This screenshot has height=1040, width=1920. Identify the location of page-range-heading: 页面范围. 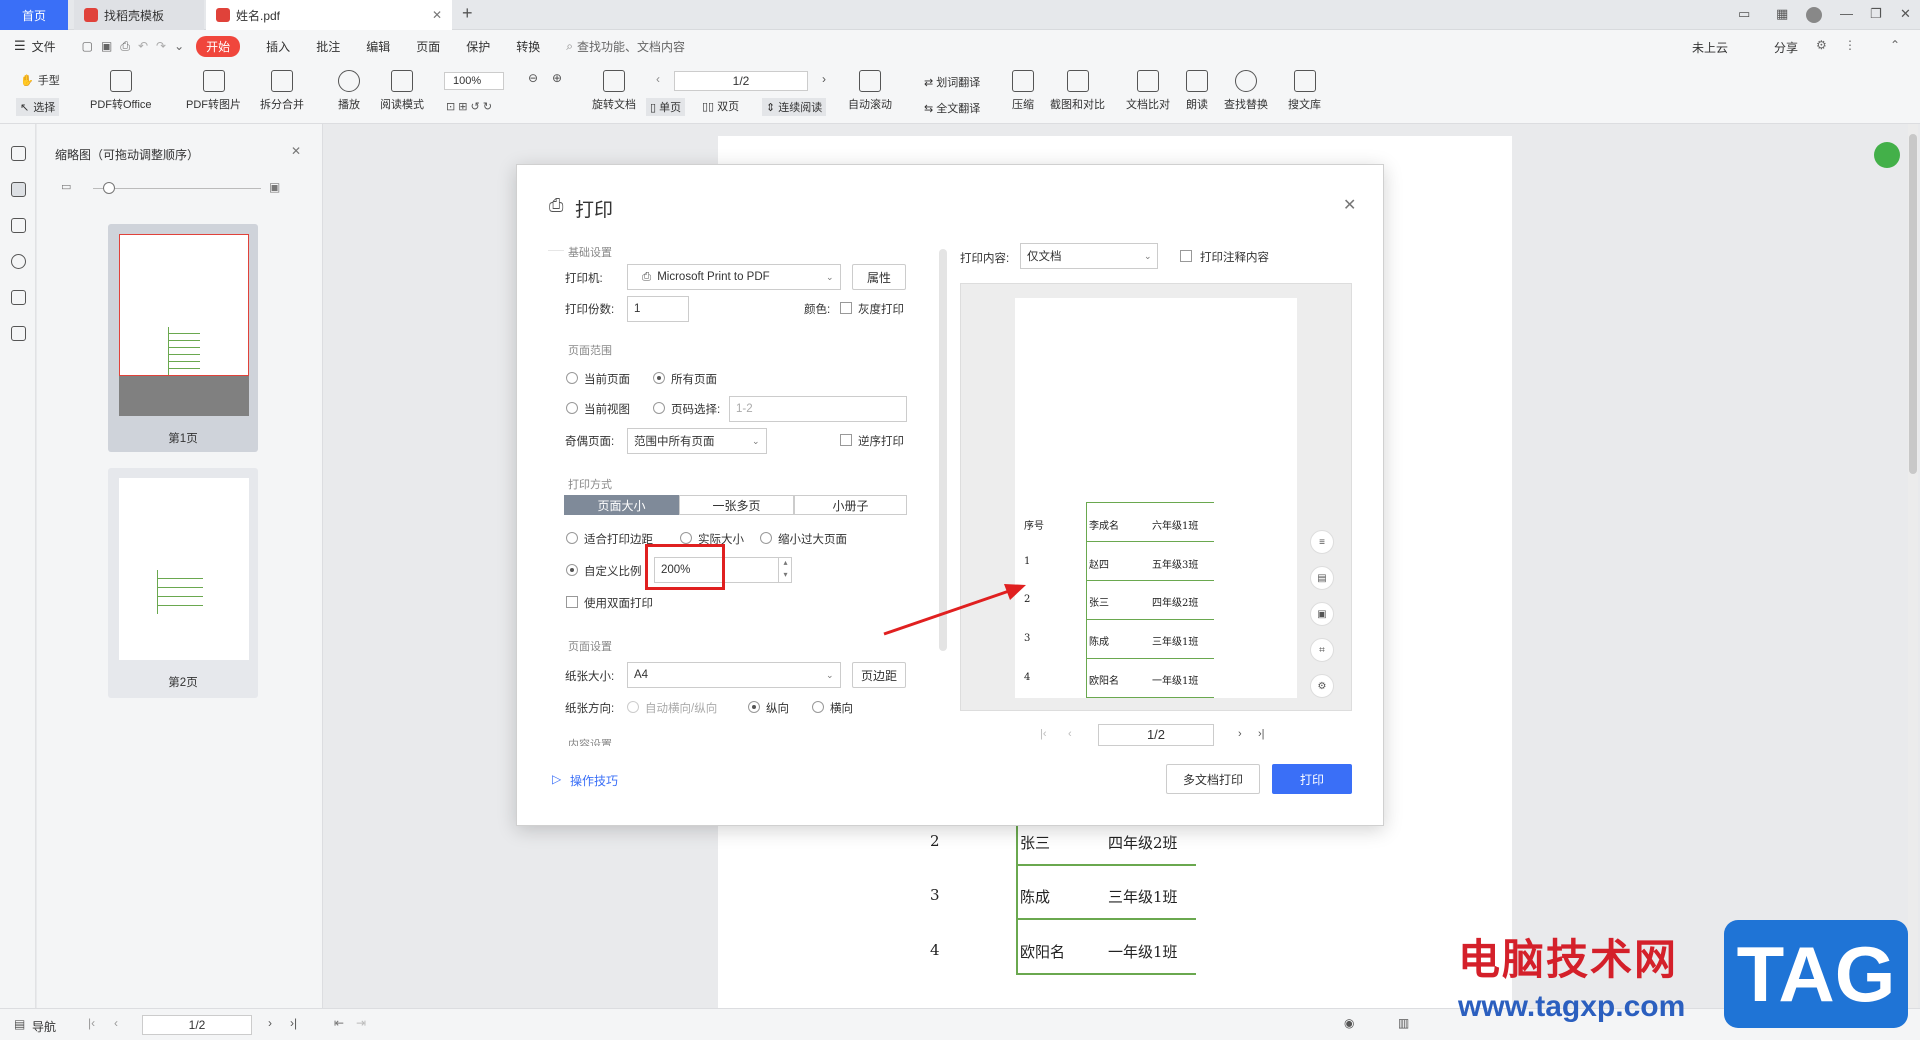
(590, 351).